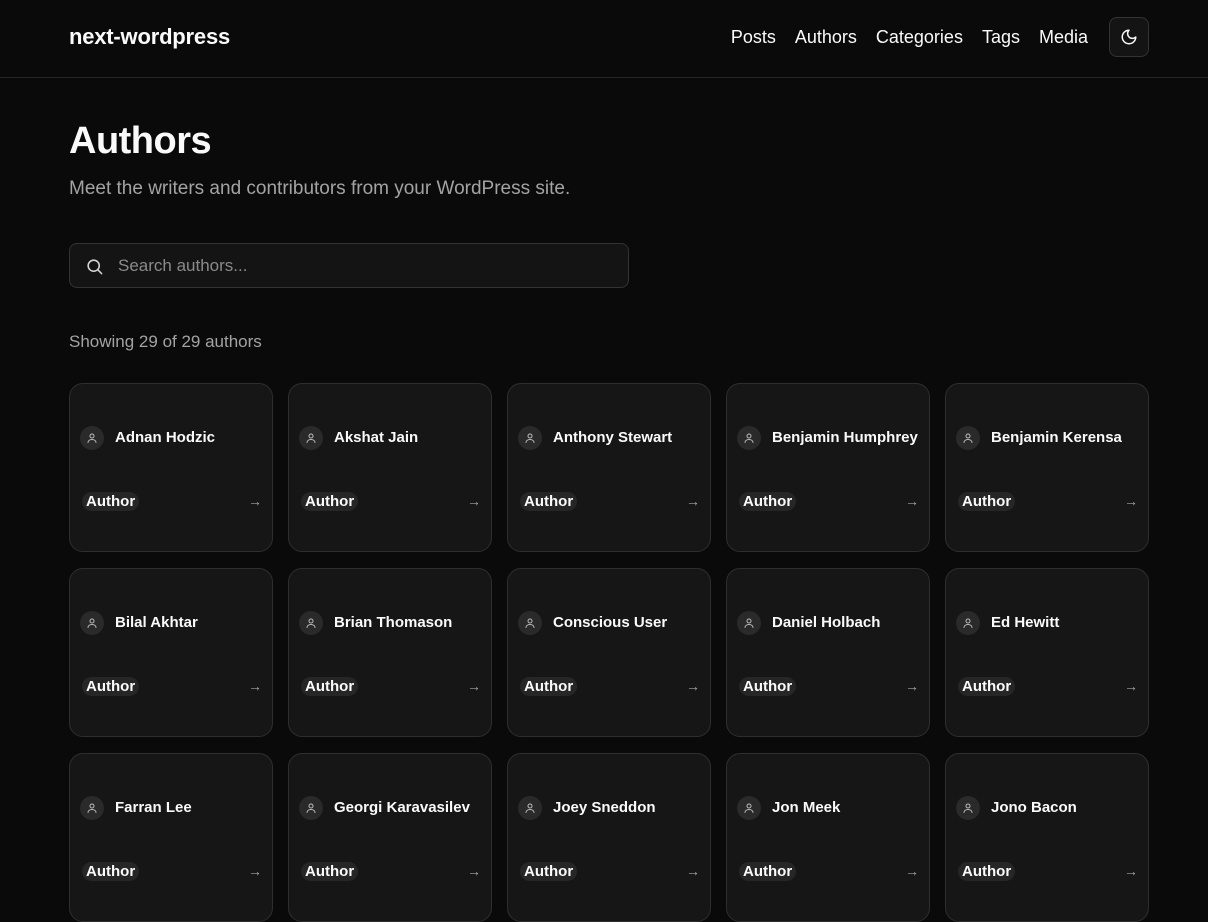  I want to click on nav-link-categories: Categories, so click(919, 37).